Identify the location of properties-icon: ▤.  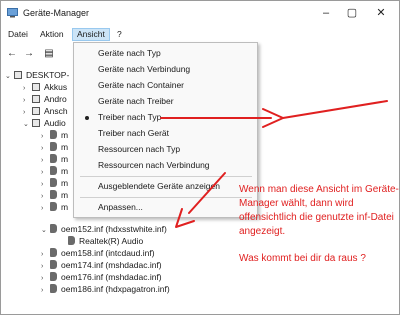
(49, 54).